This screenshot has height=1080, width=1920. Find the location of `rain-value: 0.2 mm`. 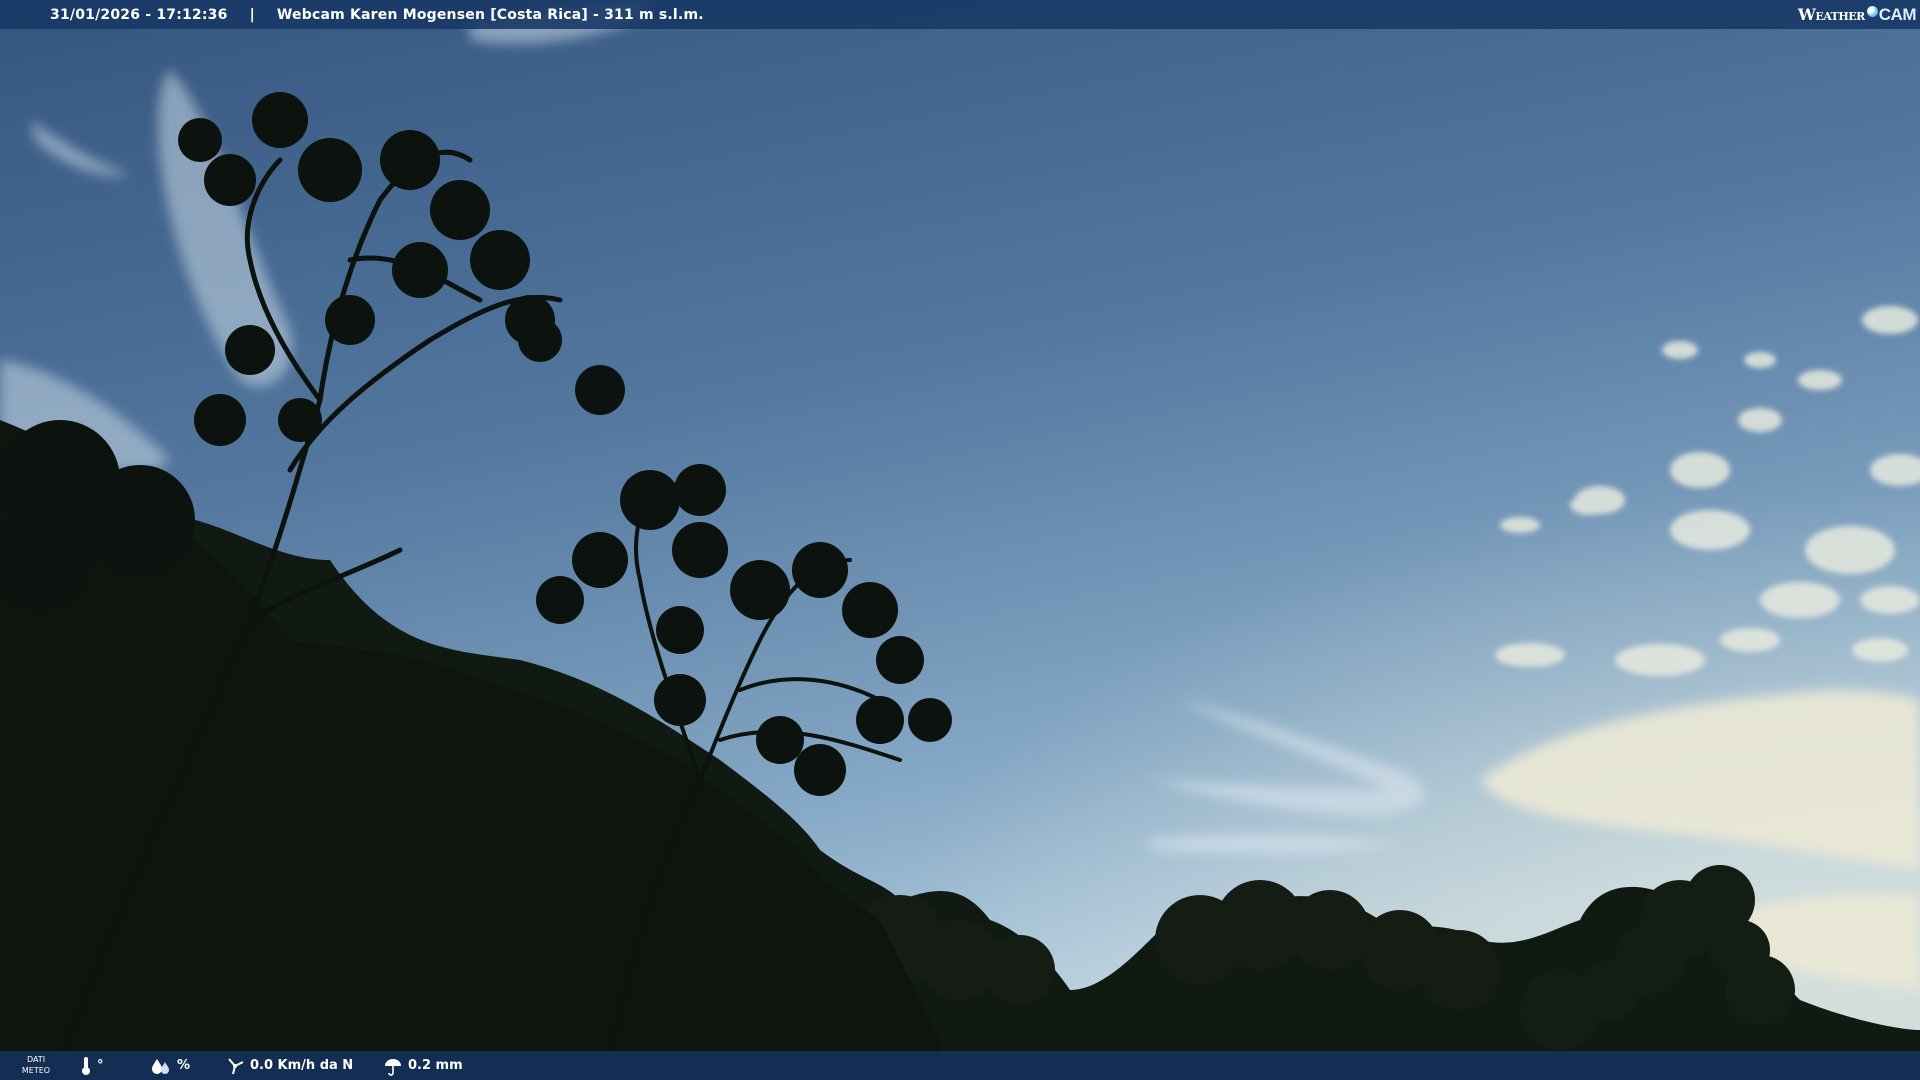

rain-value: 0.2 mm is located at coordinates (435, 1065).